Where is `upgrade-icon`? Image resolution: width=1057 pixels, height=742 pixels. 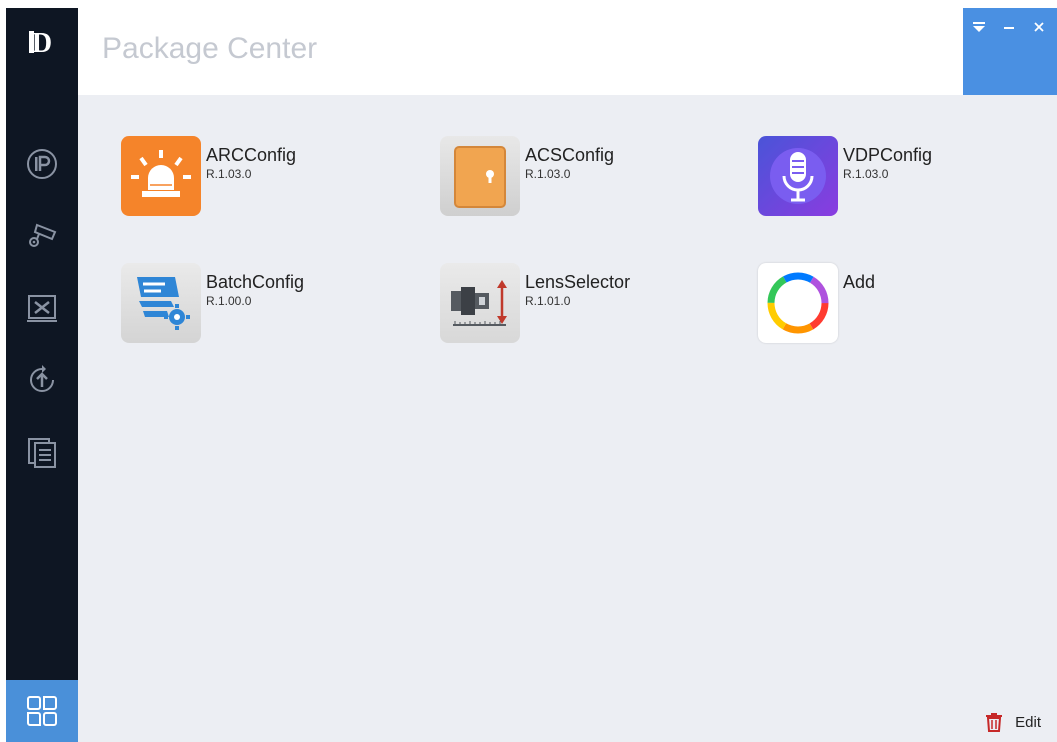 upgrade-icon is located at coordinates (42, 378).